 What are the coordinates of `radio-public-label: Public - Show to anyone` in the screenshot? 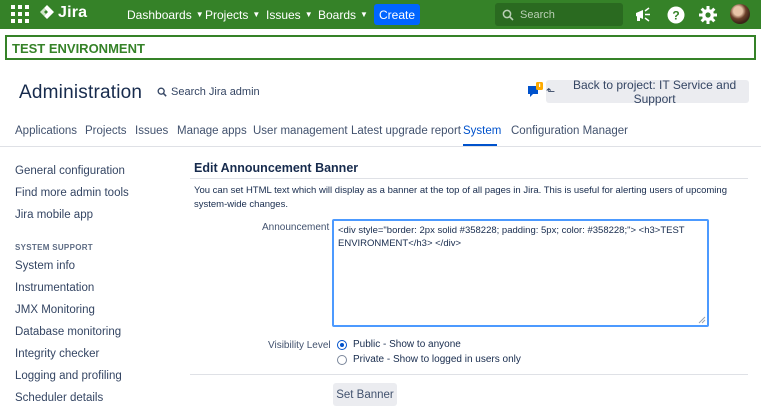 It's located at (407, 344).